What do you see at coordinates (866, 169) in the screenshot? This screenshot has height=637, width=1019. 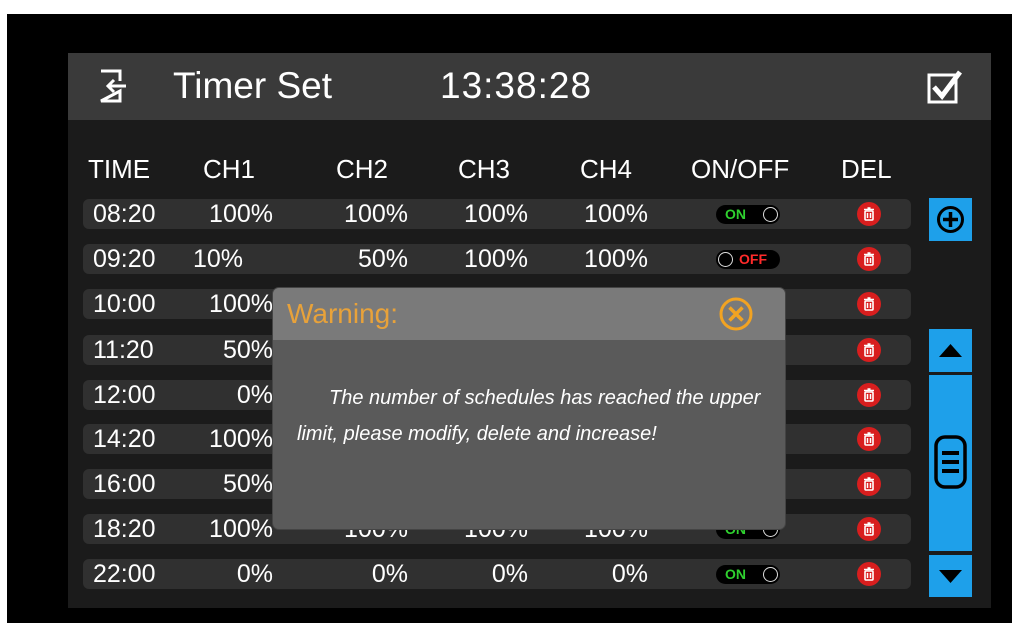 I see `column-header-del: DEL` at bounding box center [866, 169].